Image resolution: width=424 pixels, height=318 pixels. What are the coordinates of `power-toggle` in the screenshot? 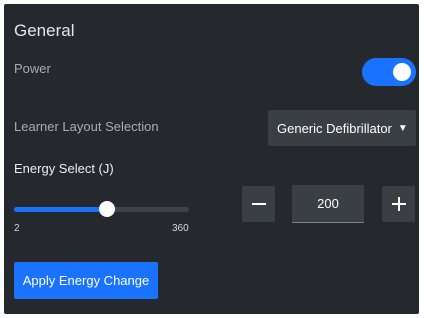 It's located at (389, 72).